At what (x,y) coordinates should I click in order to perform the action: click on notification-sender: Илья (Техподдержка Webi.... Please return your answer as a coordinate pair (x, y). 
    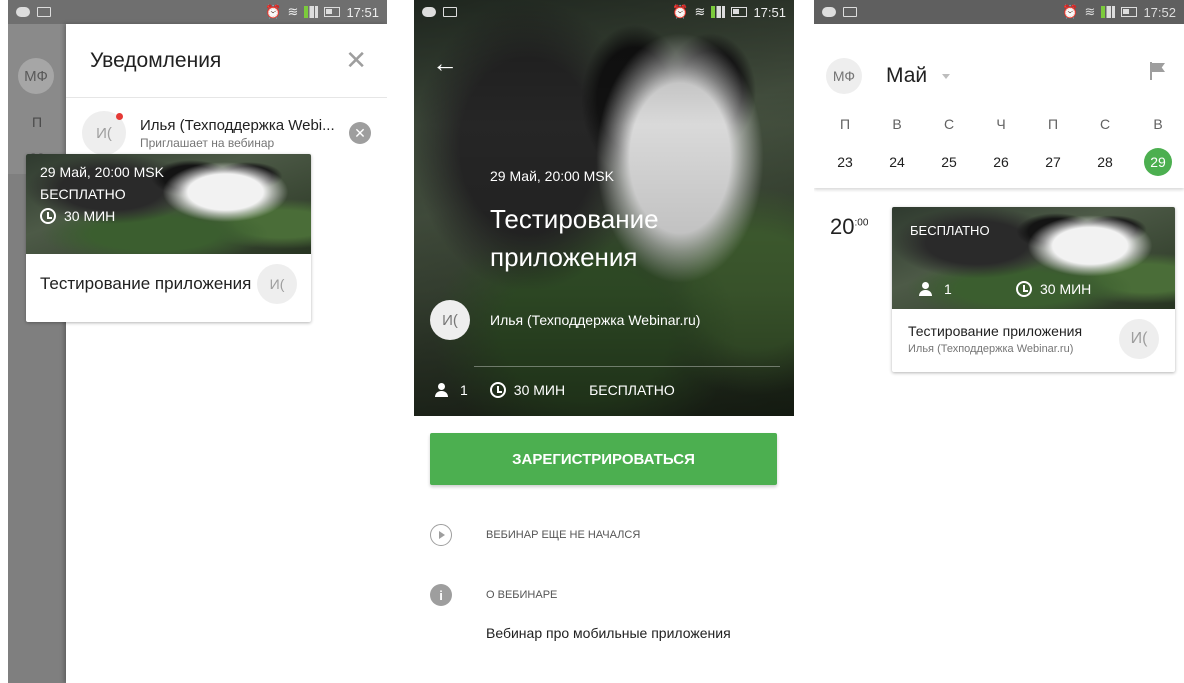
    Looking at the image, I should click on (237, 125).